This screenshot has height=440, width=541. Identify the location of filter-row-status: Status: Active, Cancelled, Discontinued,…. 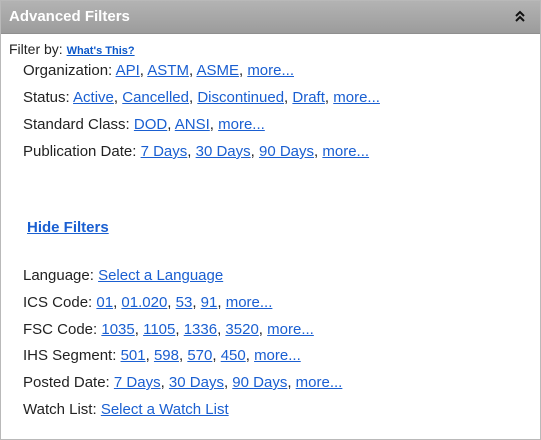
(201, 98).